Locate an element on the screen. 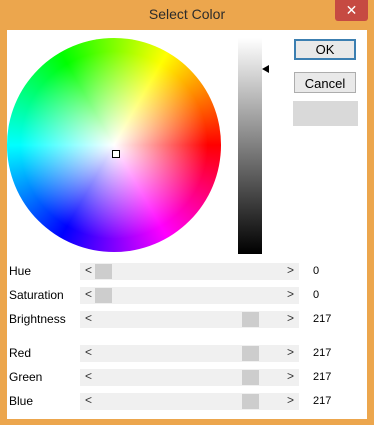 The height and width of the screenshot is (425, 374). red-label: Red is located at coordinates (20, 353).